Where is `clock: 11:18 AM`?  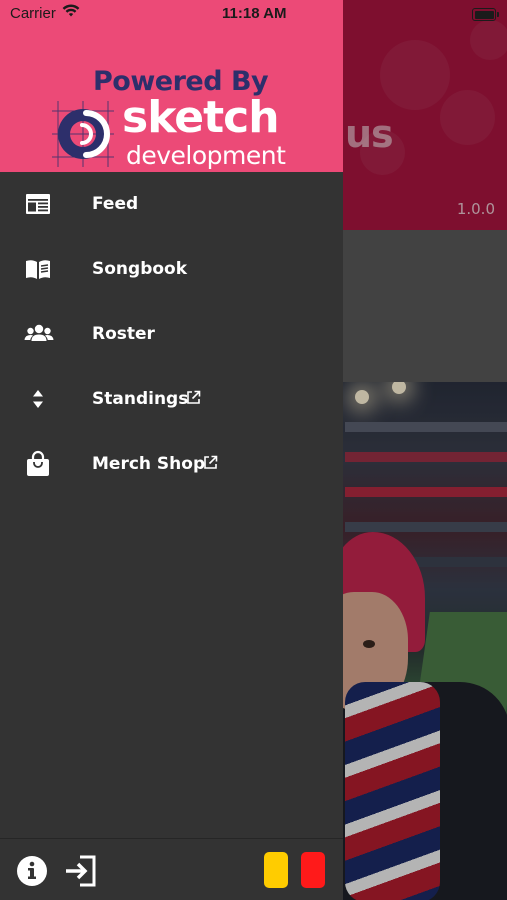 clock: 11:18 AM is located at coordinates (254, 13).